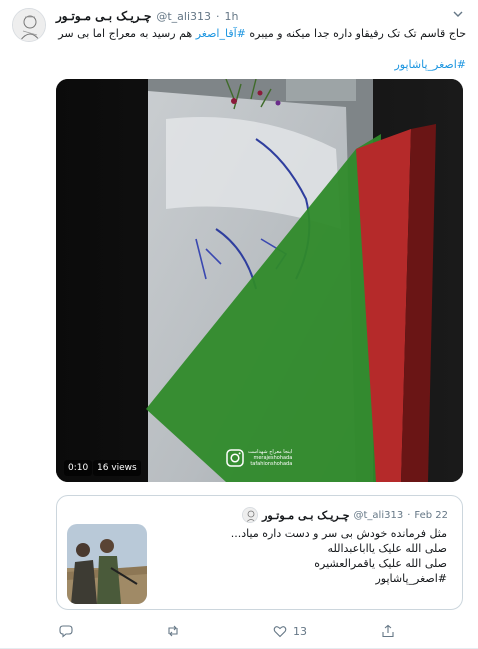 The width and height of the screenshot is (478, 649). I want to click on tweet-header: چـریـک بـی مـوتـور @t_ali313 · 1h, so click(147, 16).